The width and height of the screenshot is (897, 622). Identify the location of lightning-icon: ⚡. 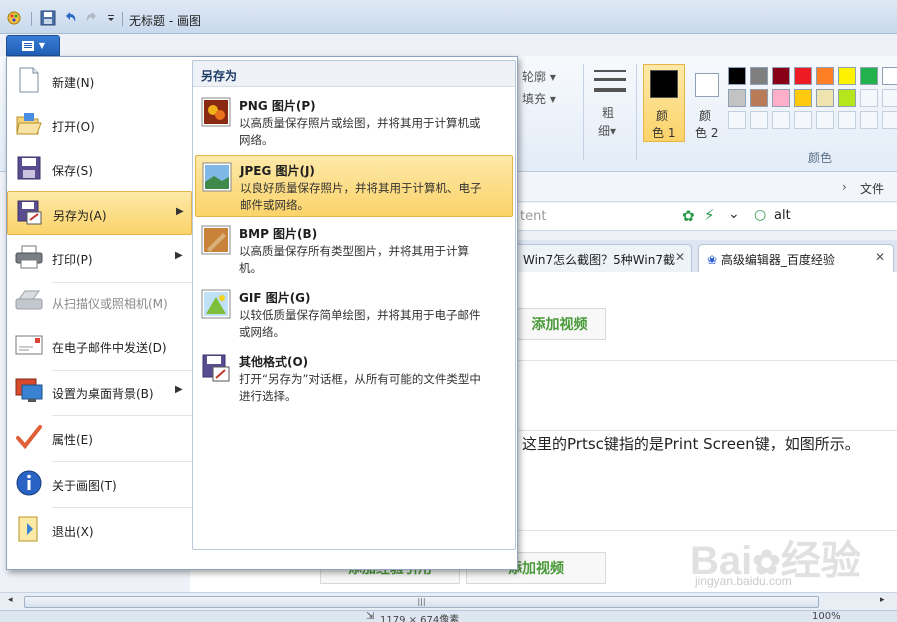
(709, 215).